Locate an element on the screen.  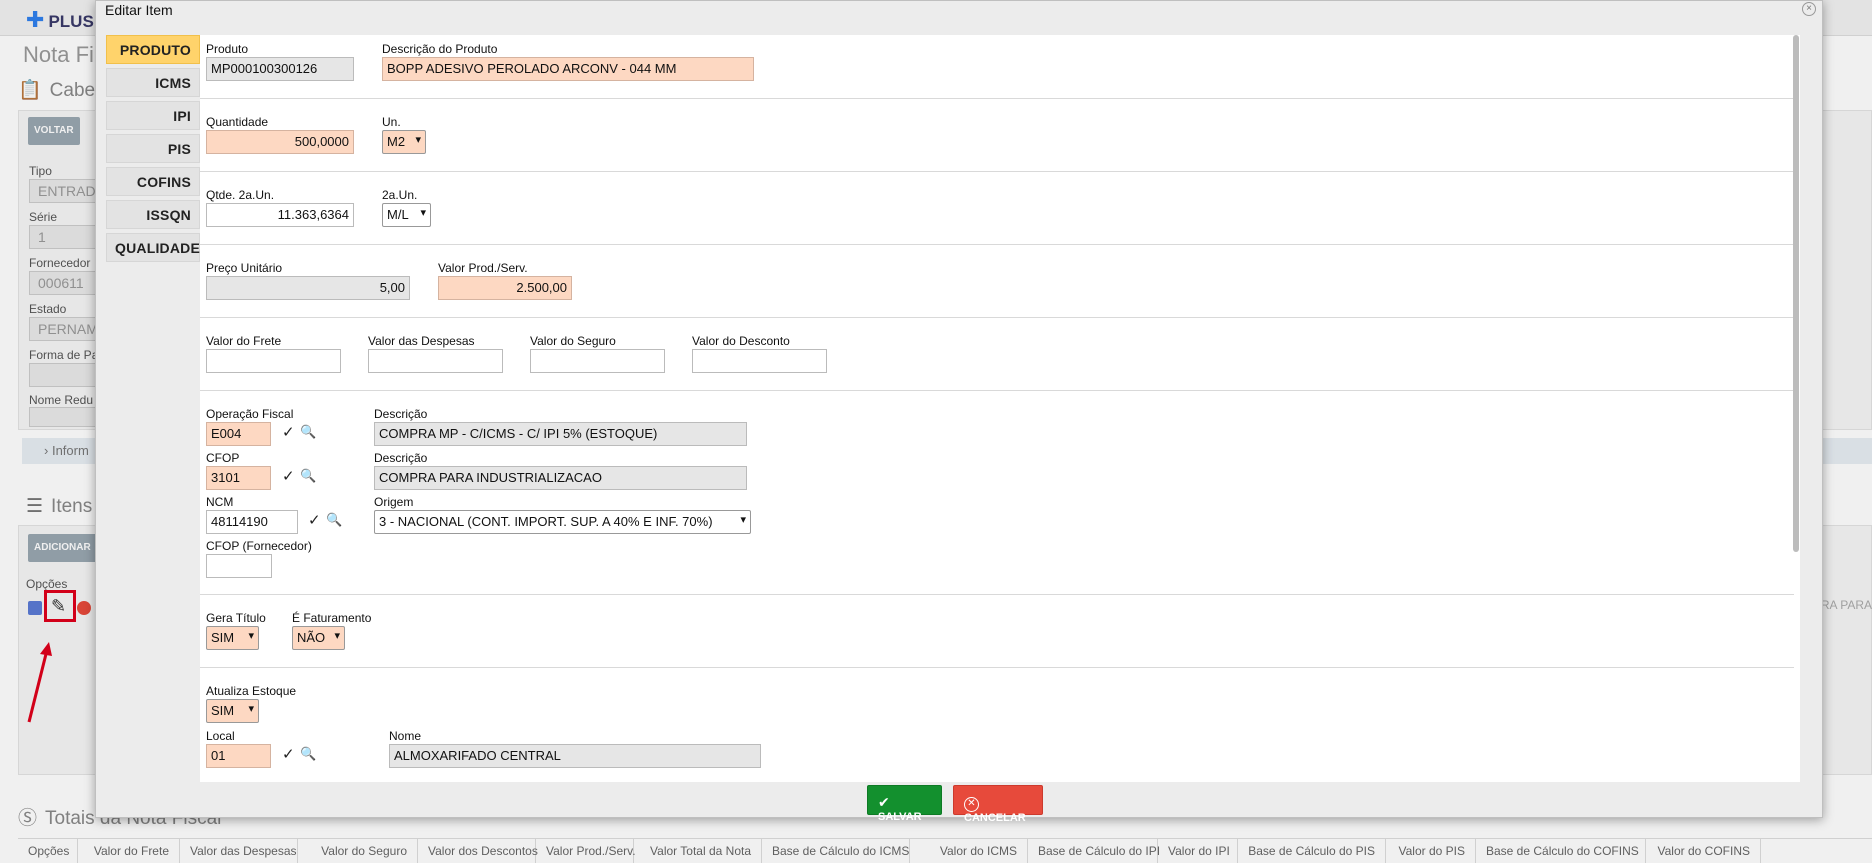
gera-titulo-select: SIM ▾ is located at coordinates (232, 638).